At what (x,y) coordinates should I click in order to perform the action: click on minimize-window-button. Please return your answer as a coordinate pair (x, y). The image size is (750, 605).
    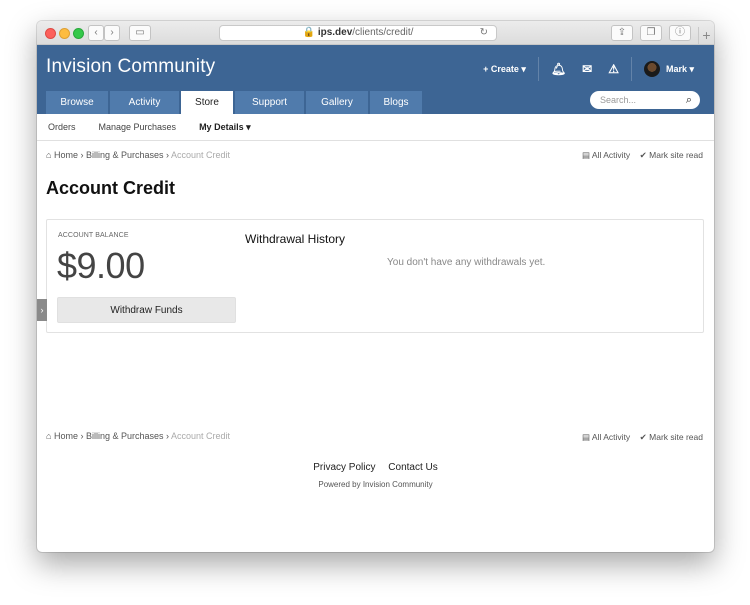
    Looking at the image, I should click on (64, 33).